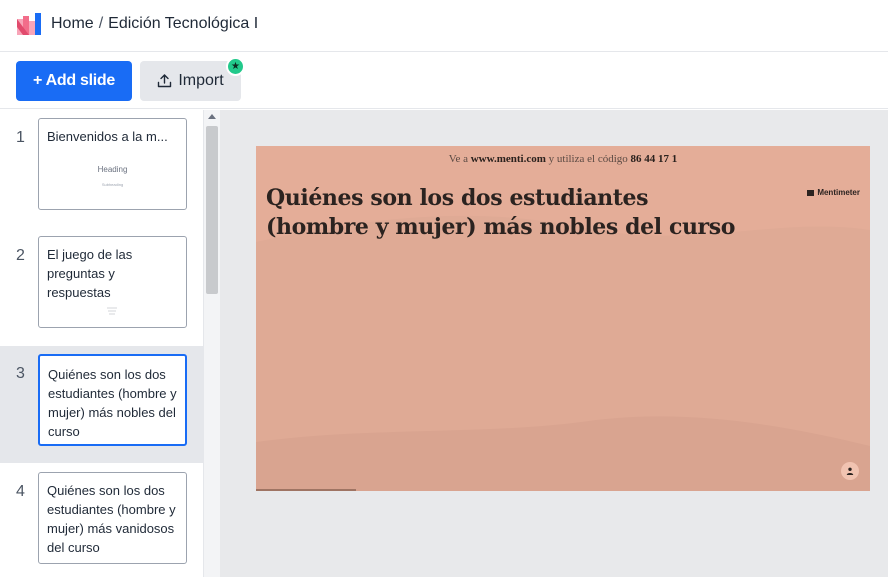 The width and height of the screenshot is (888, 577). I want to click on add-slide-button: + Add slide, so click(74, 81).